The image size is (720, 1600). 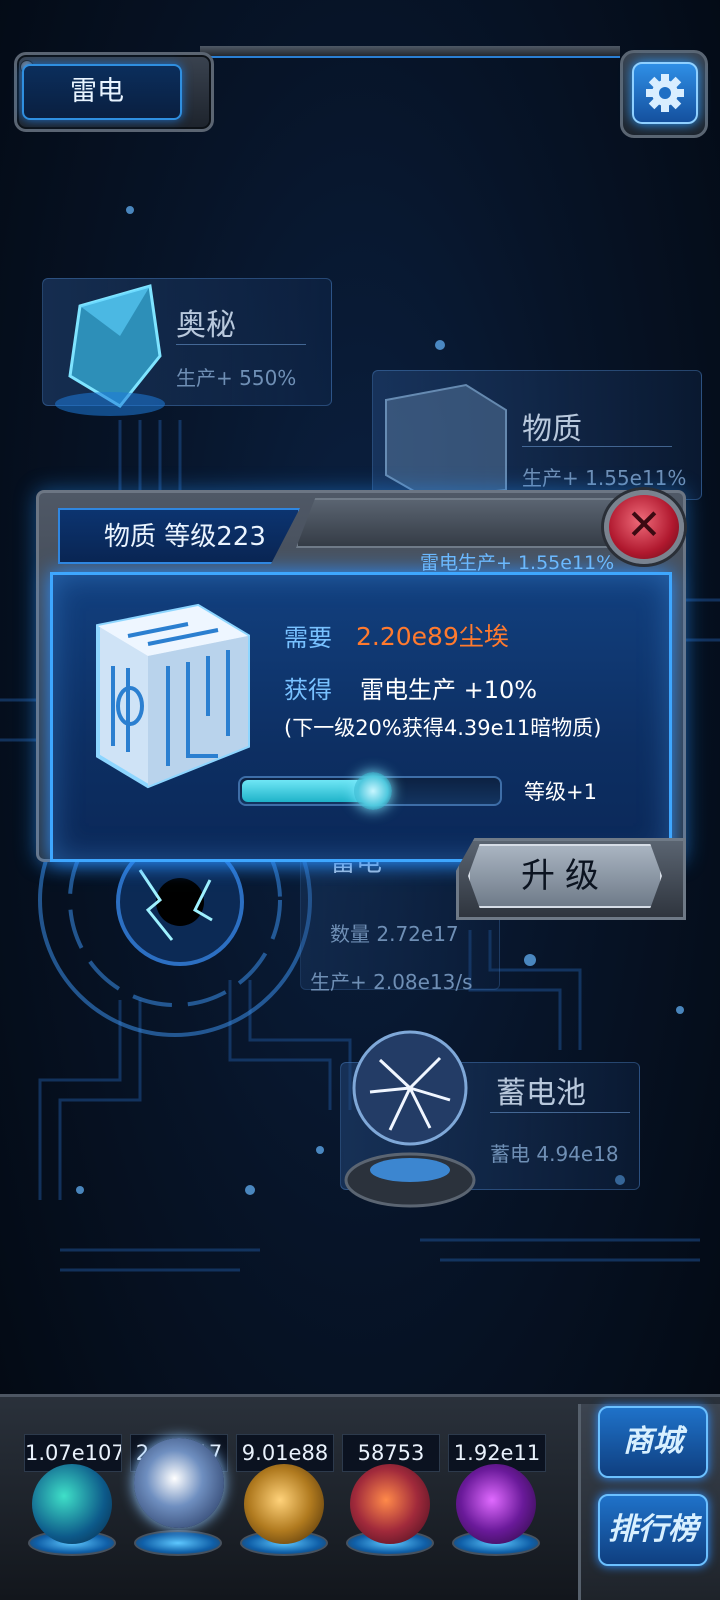 What do you see at coordinates (185, 537) in the screenshot?
I see `dialog-title: 物质 等级223` at bounding box center [185, 537].